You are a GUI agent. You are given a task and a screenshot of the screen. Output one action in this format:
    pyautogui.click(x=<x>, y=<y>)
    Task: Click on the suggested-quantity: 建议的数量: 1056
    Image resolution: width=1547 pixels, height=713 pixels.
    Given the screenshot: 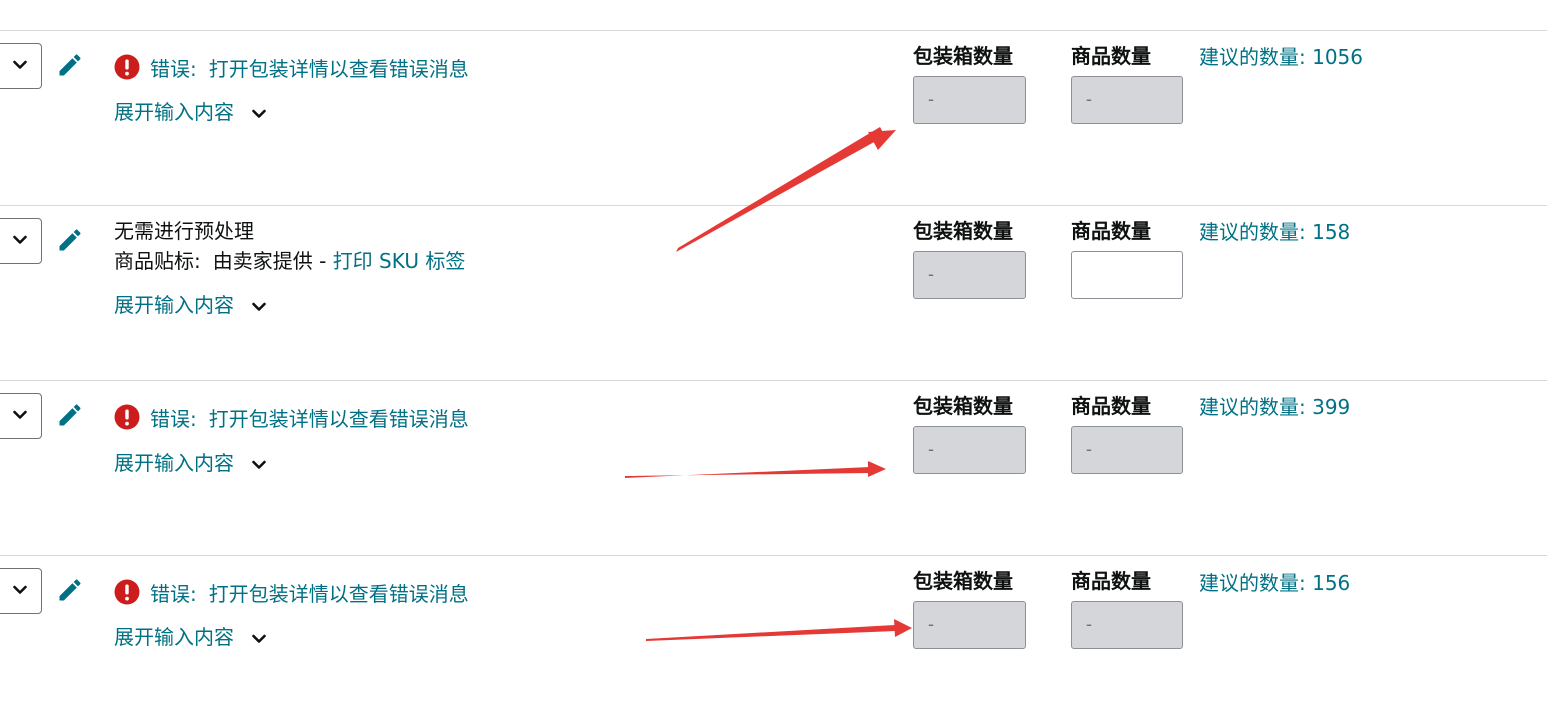 What is the action you would take?
    pyautogui.click(x=1281, y=57)
    